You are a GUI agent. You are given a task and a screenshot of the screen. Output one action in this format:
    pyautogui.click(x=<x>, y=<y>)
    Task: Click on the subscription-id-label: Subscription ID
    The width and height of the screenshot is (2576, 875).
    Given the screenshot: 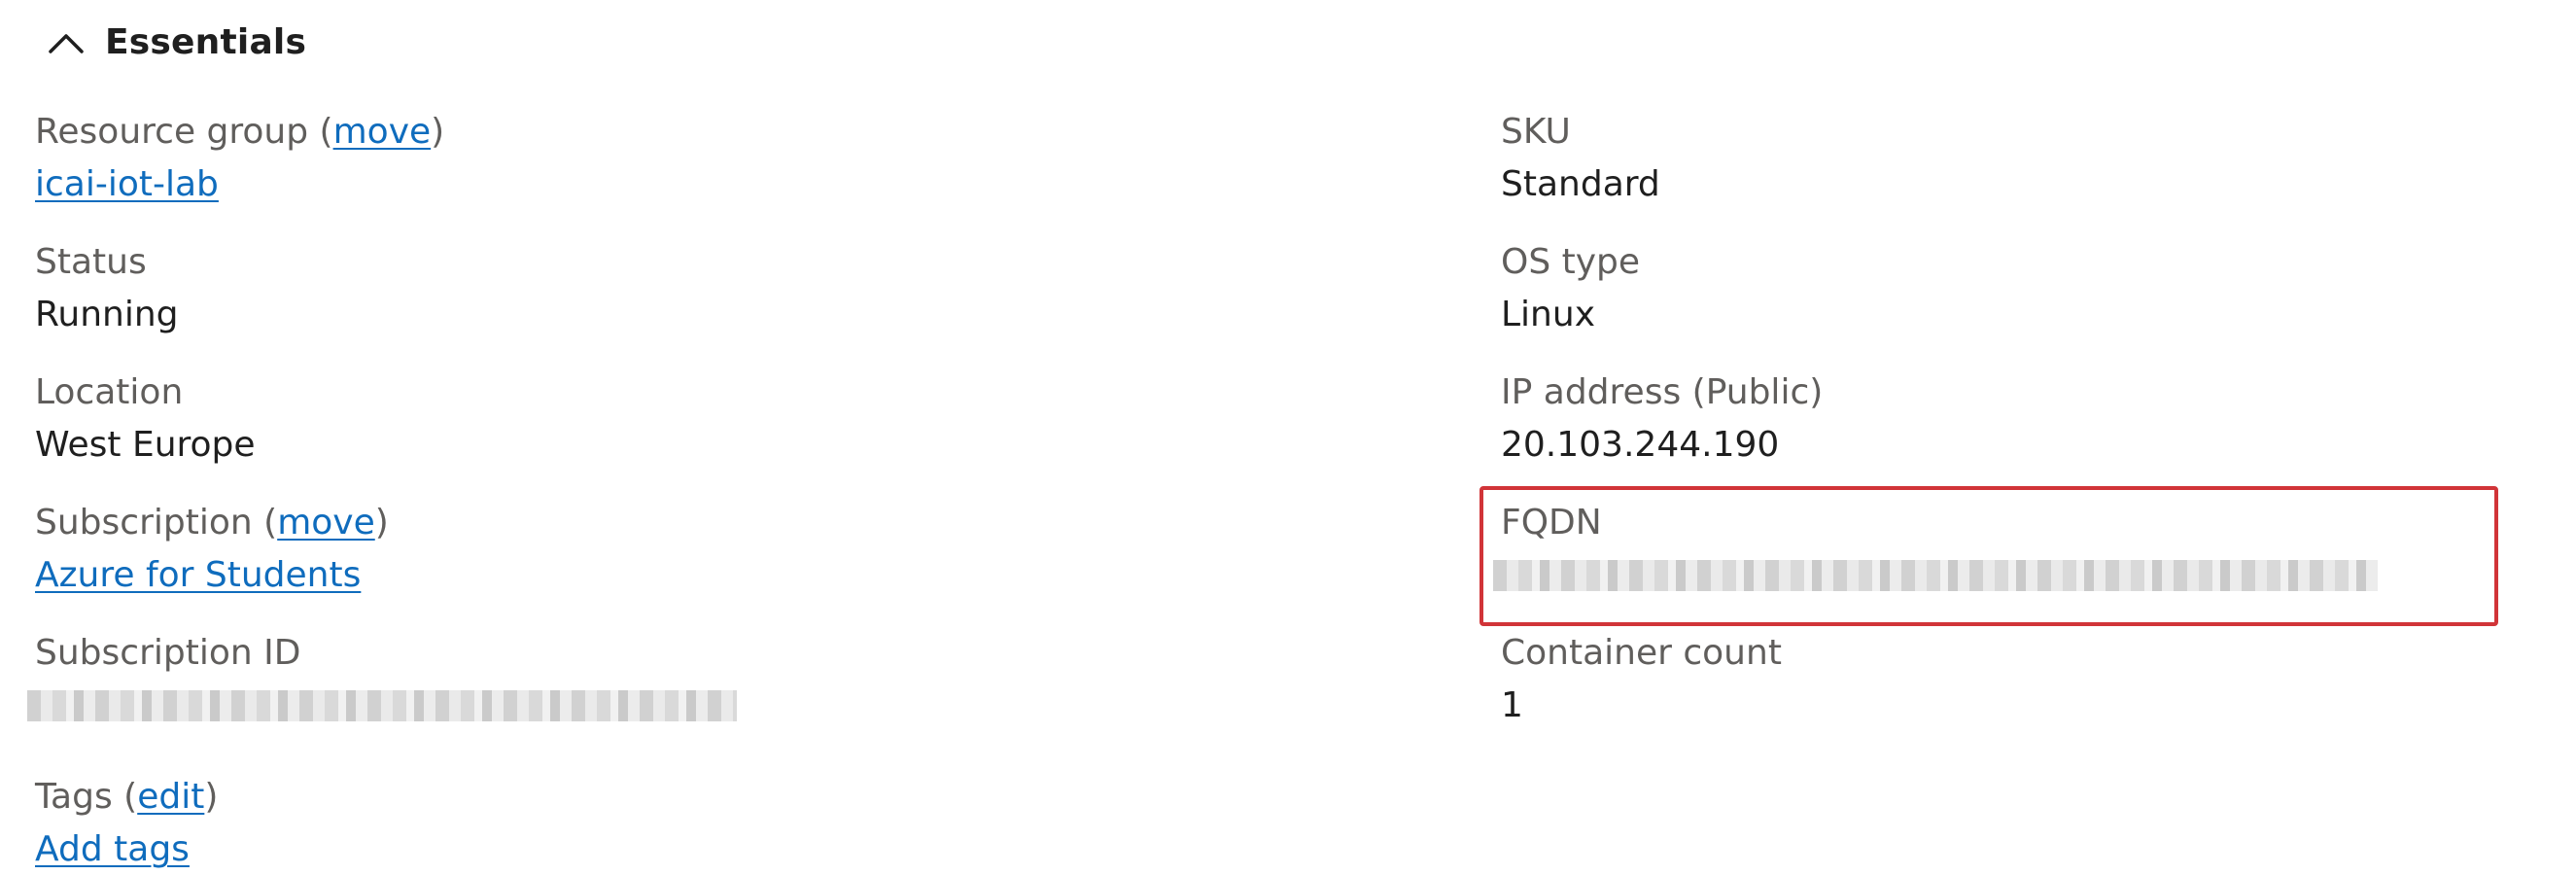 What is the action you would take?
    pyautogui.click(x=168, y=653)
    